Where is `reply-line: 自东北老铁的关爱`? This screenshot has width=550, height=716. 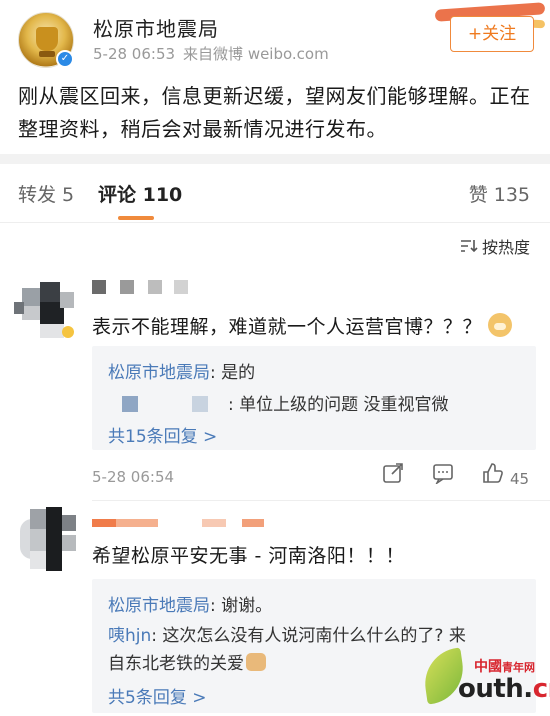
reply-line: 自东北老铁的关爱 is located at coordinates (187, 661).